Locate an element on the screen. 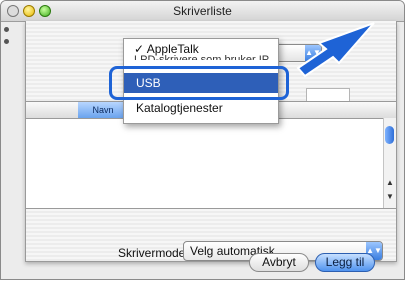  scroll-thumb is located at coordinates (389, 135).